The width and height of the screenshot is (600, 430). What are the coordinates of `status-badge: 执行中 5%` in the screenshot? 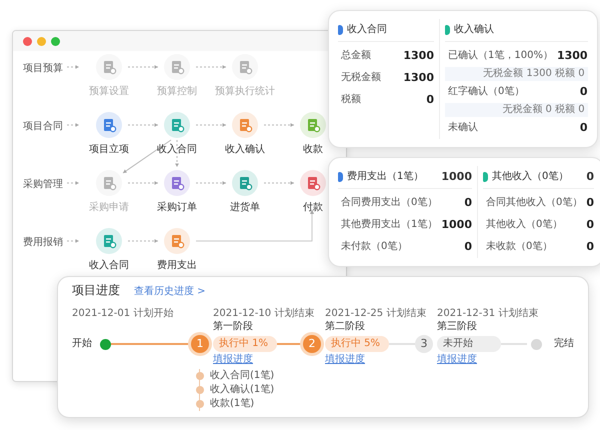 It's located at (357, 344).